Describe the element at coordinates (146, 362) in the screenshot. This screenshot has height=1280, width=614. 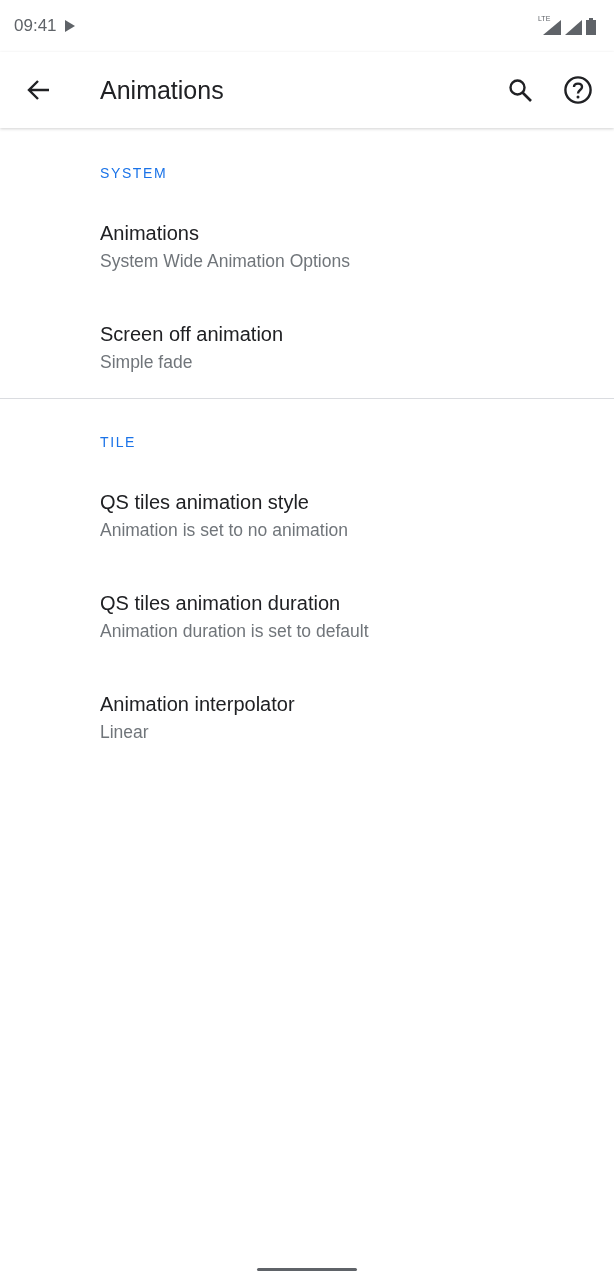
I see `preference-summary: Simple fade` at that location.